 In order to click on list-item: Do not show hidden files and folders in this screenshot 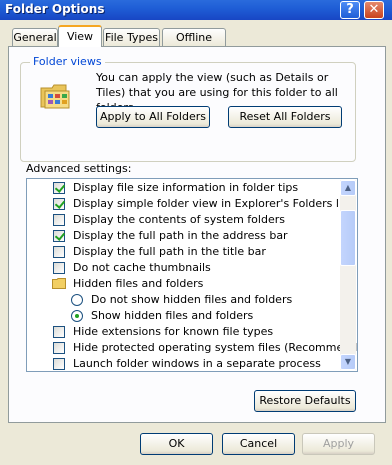, I will do `click(184, 300)`.